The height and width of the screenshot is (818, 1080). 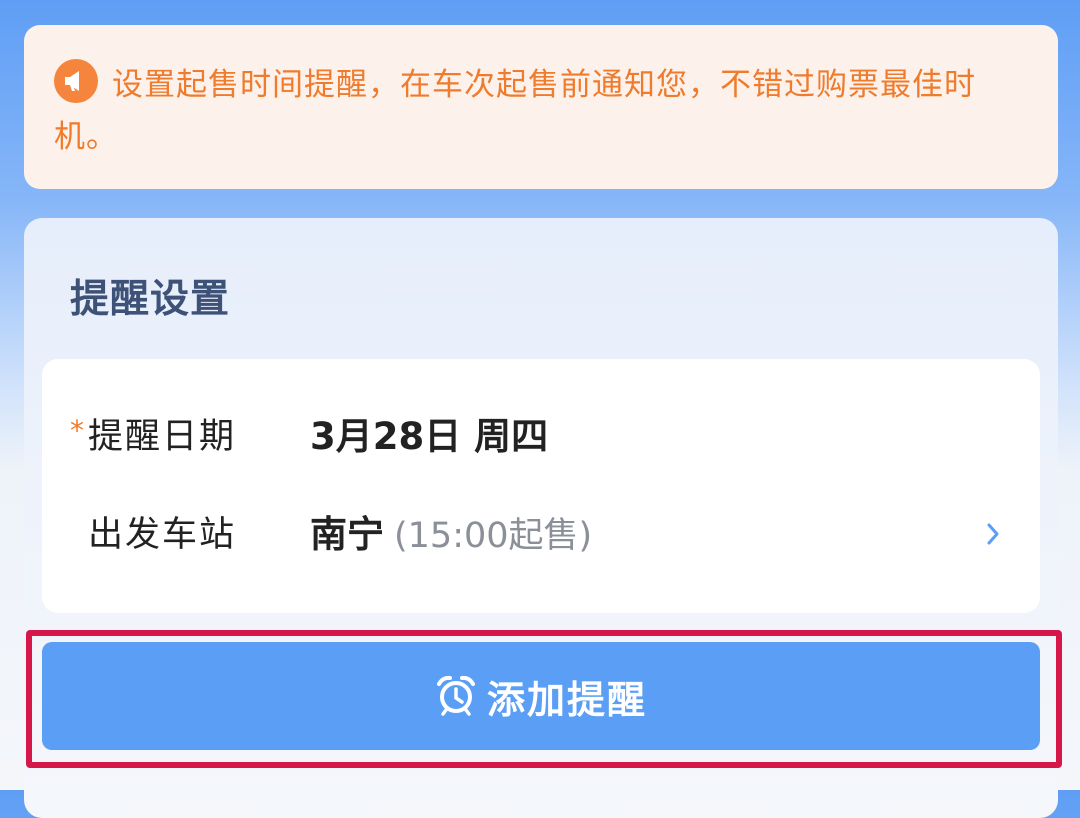 I want to click on reminder-date-value: 3月28日 周四, so click(x=429, y=436).